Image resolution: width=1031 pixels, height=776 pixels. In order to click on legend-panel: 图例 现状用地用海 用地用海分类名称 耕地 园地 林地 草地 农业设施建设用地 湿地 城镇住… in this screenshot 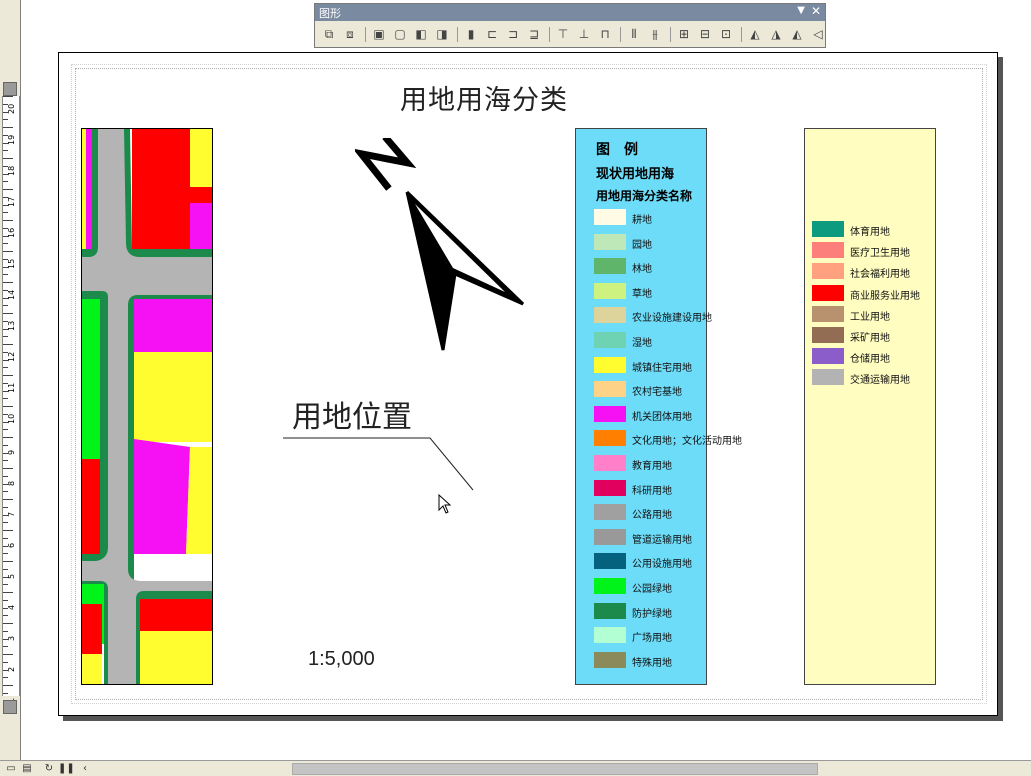, I will do `click(658, 406)`.